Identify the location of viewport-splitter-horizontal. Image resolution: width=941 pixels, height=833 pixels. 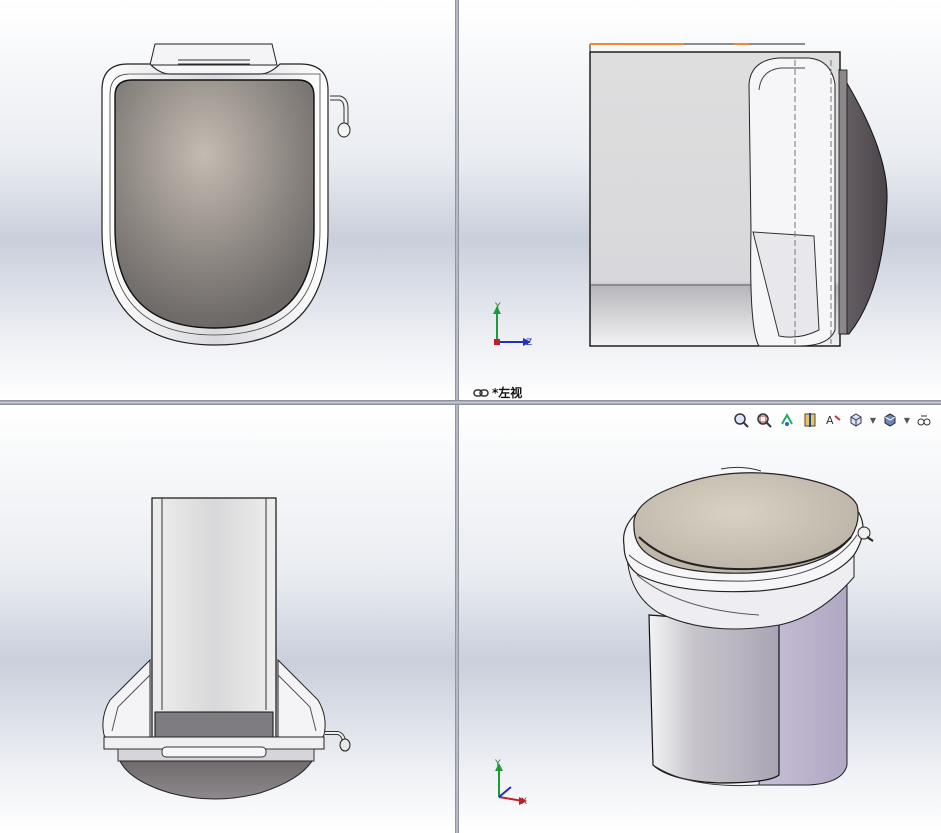
(470, 402).